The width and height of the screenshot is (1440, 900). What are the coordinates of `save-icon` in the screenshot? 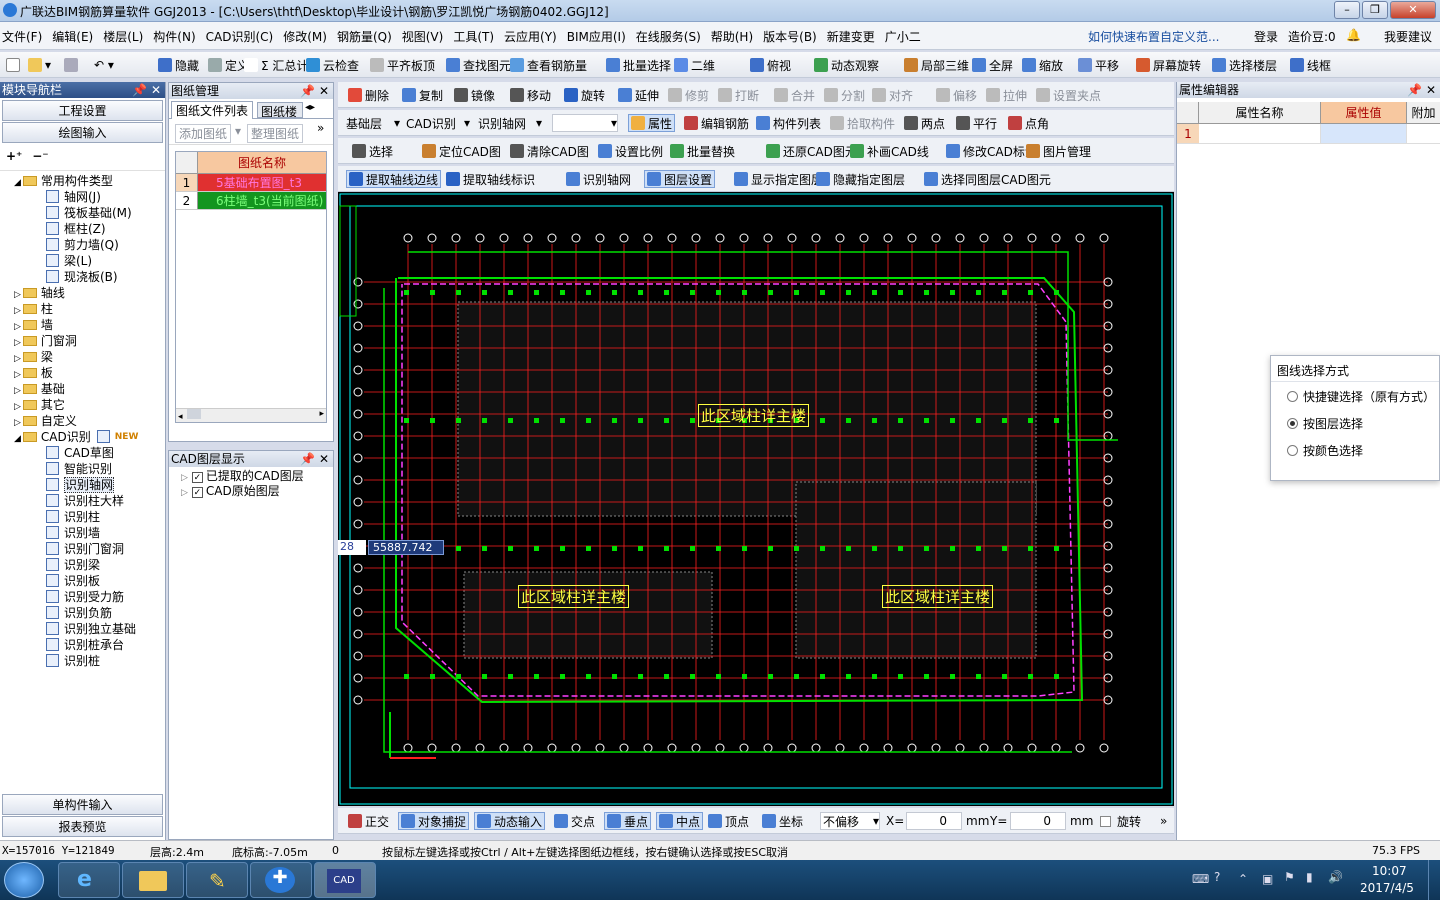 It's located at (72, 65).